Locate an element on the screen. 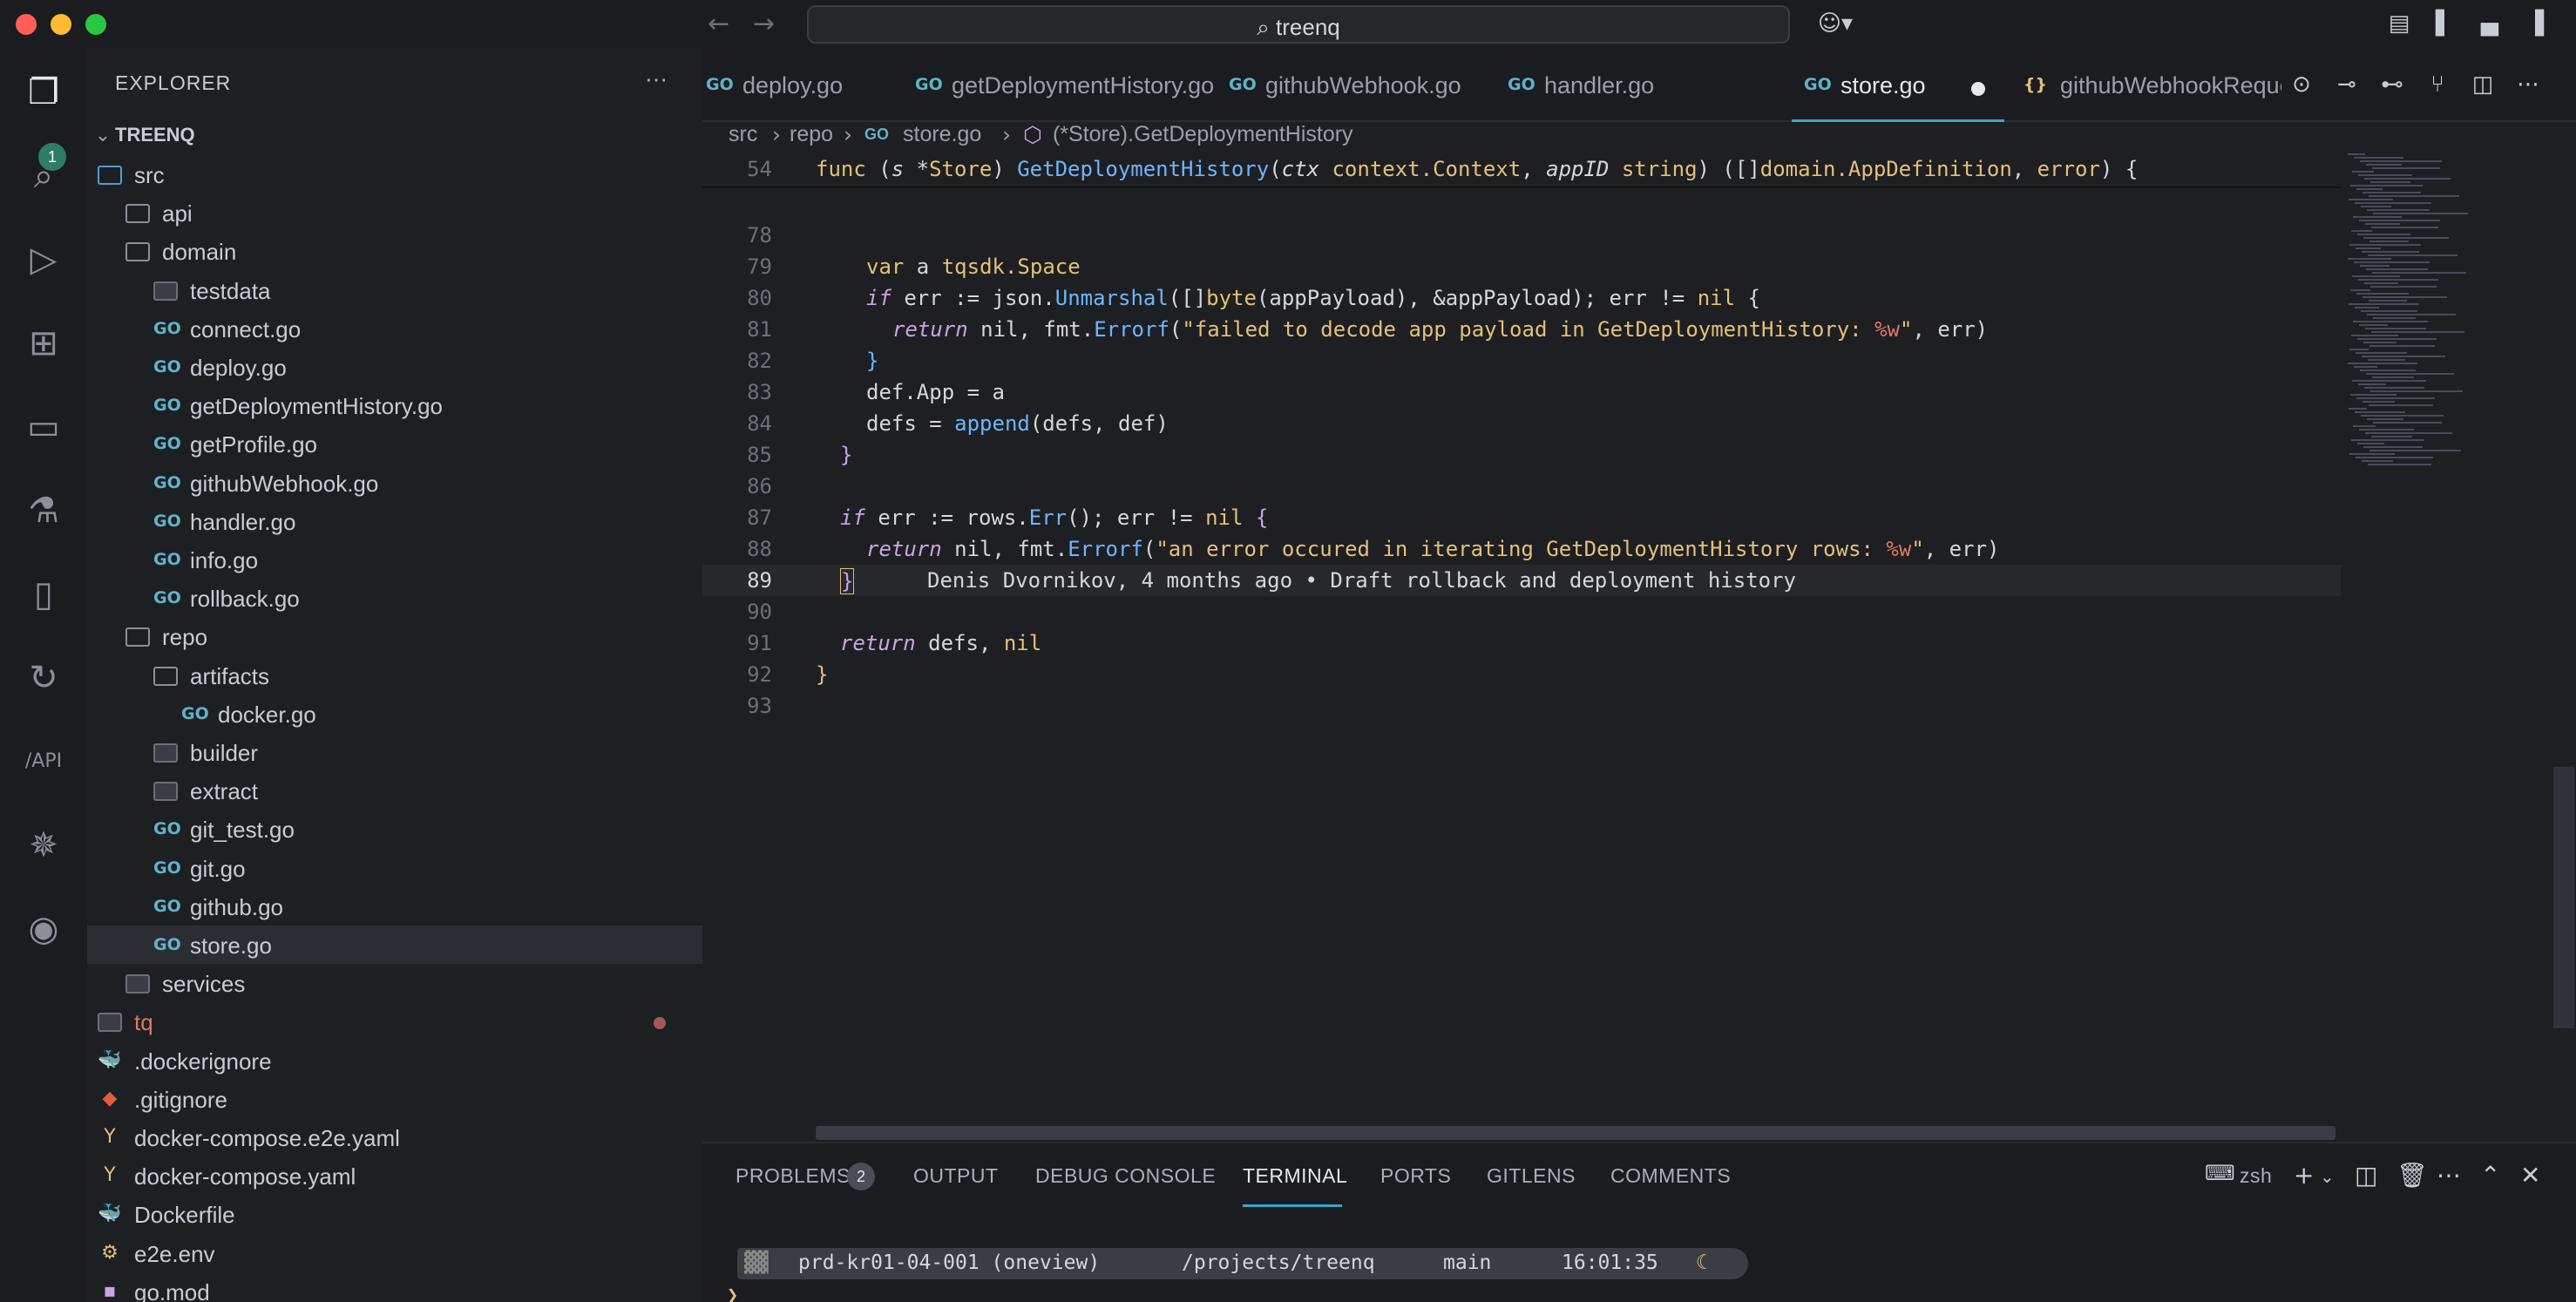  tab-githubwebhookrequest-json: {} githubWebhookReque is located at coordinates (2151, 85).